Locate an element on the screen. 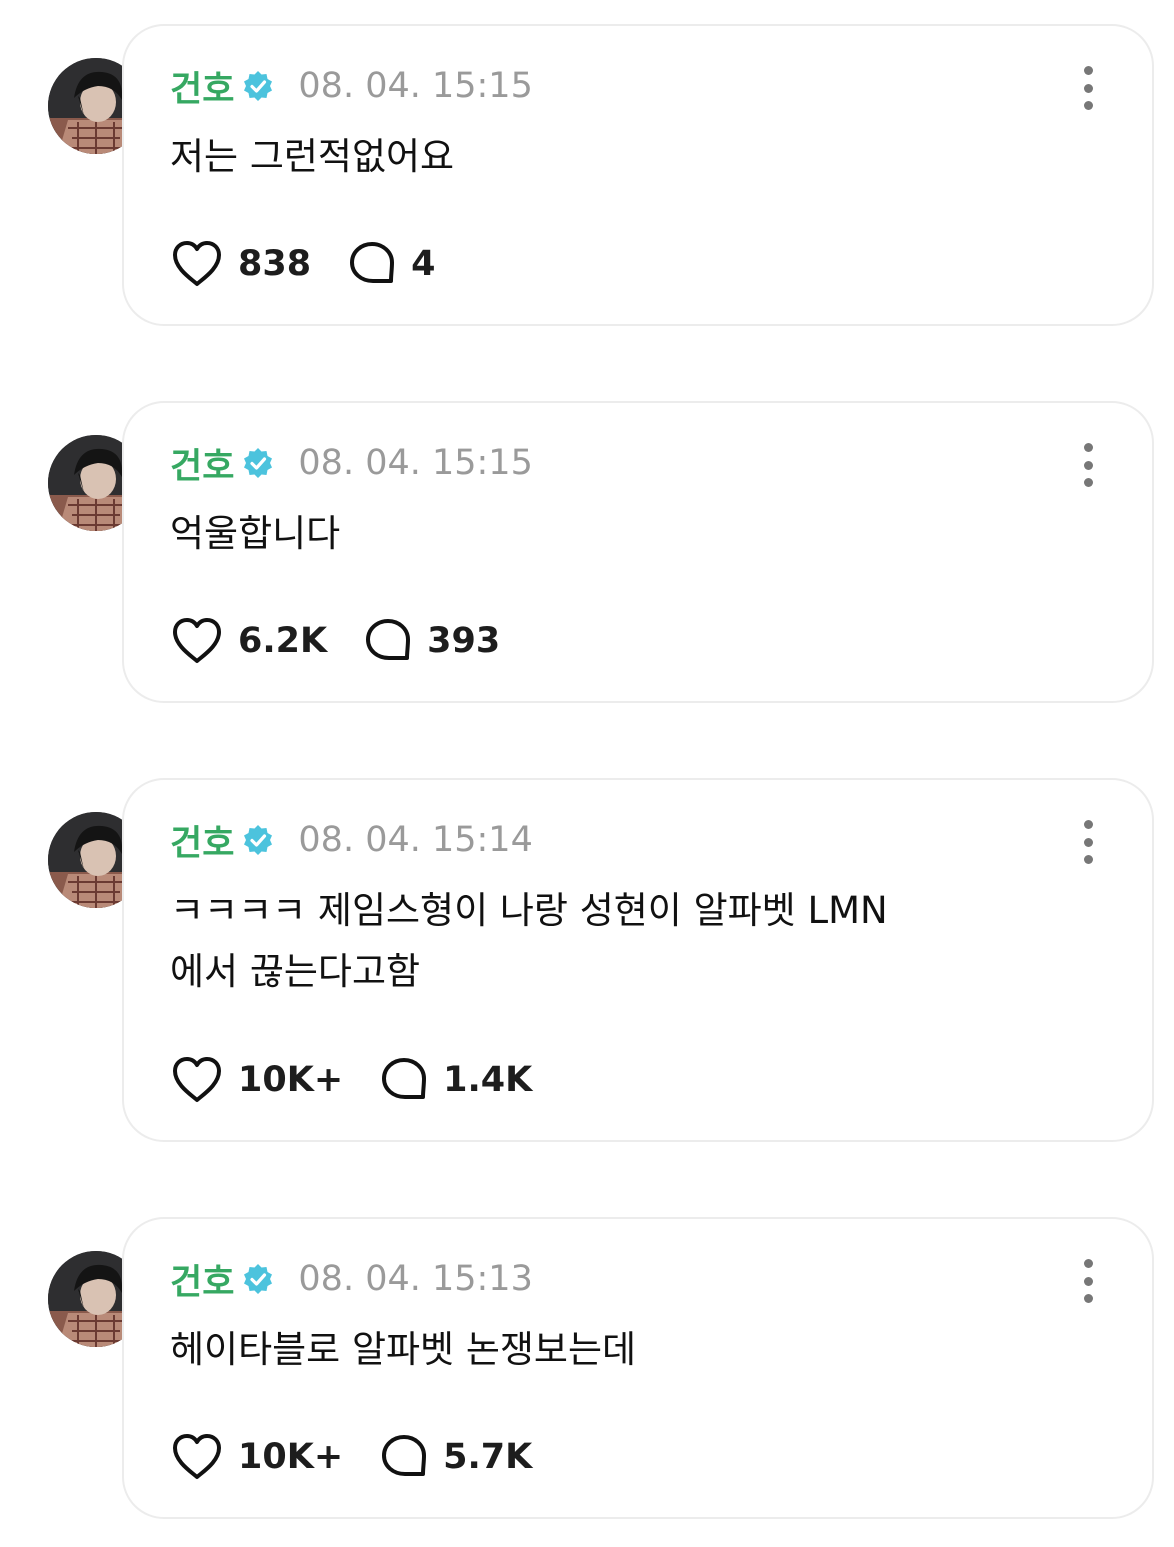 This screenshot has width=1174, height=1547. like-count: 838 is located at coordinates (275, 264).